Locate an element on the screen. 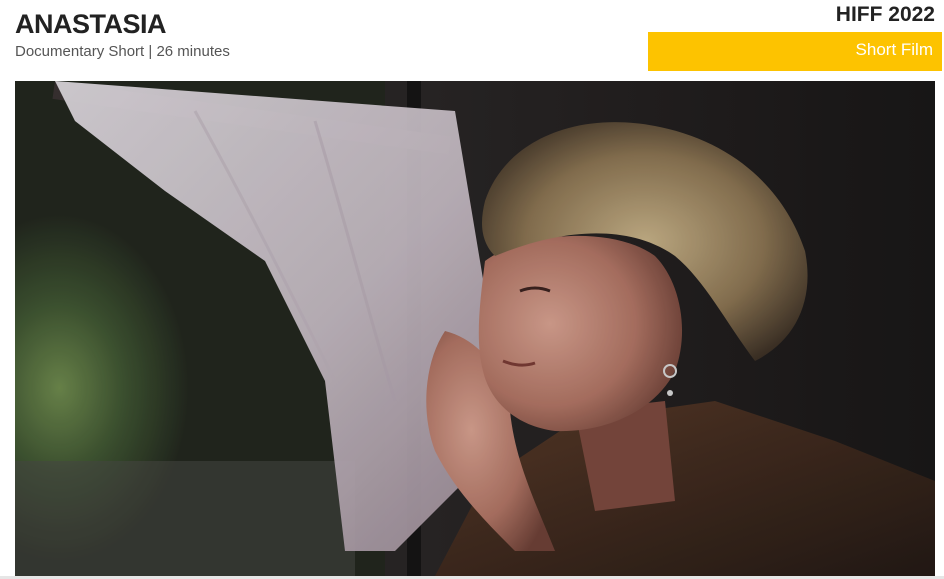 The width and height of the screenshot is (944, 579). festival-label: HIFF 2022 is located at coordinates (885, 14).